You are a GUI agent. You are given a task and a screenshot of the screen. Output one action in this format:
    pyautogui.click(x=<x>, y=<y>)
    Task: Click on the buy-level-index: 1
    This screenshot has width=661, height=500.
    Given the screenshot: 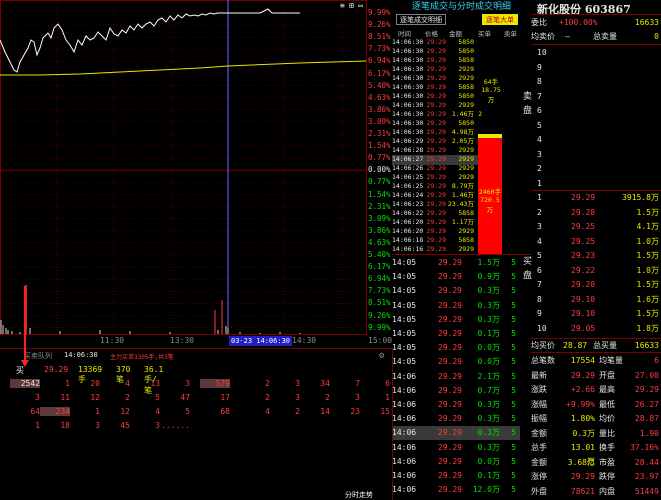 What is the action you would take?
    pyautogui.click(x=539, y=197)
    